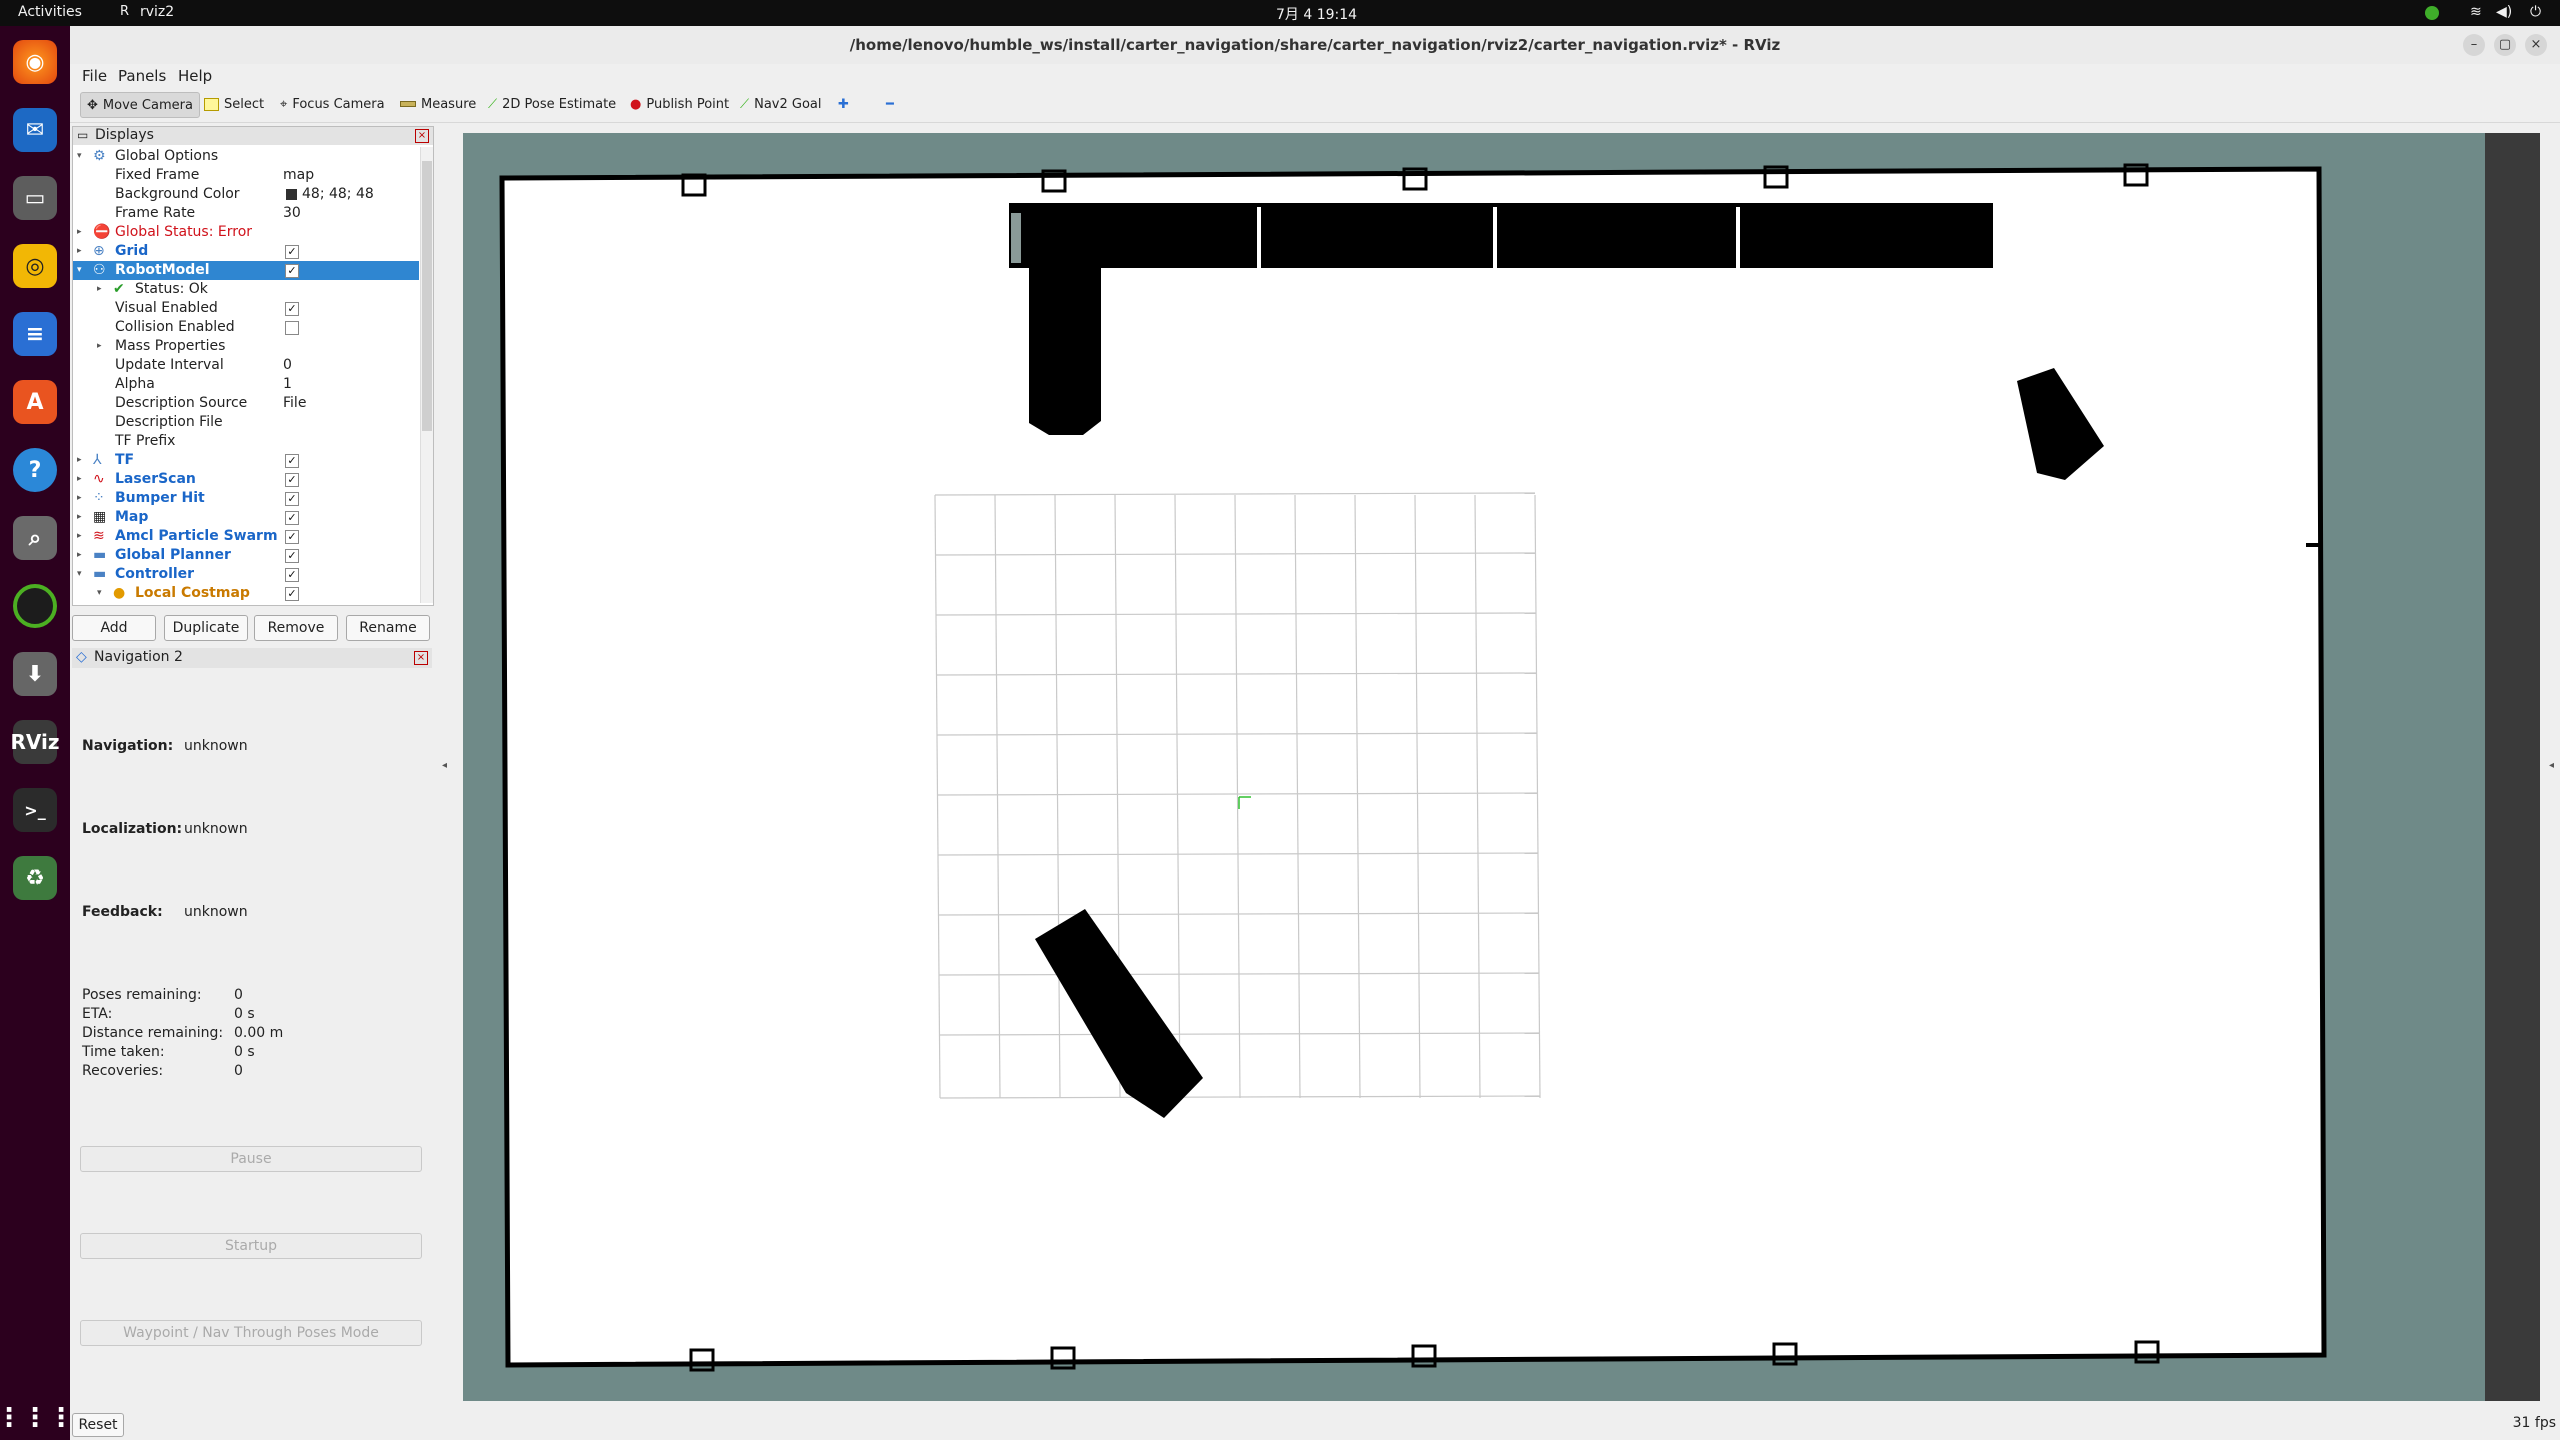 The width and height of the screenshot is (2560, 1440). I want to click on activities-button: Activities, so click(50, 12).